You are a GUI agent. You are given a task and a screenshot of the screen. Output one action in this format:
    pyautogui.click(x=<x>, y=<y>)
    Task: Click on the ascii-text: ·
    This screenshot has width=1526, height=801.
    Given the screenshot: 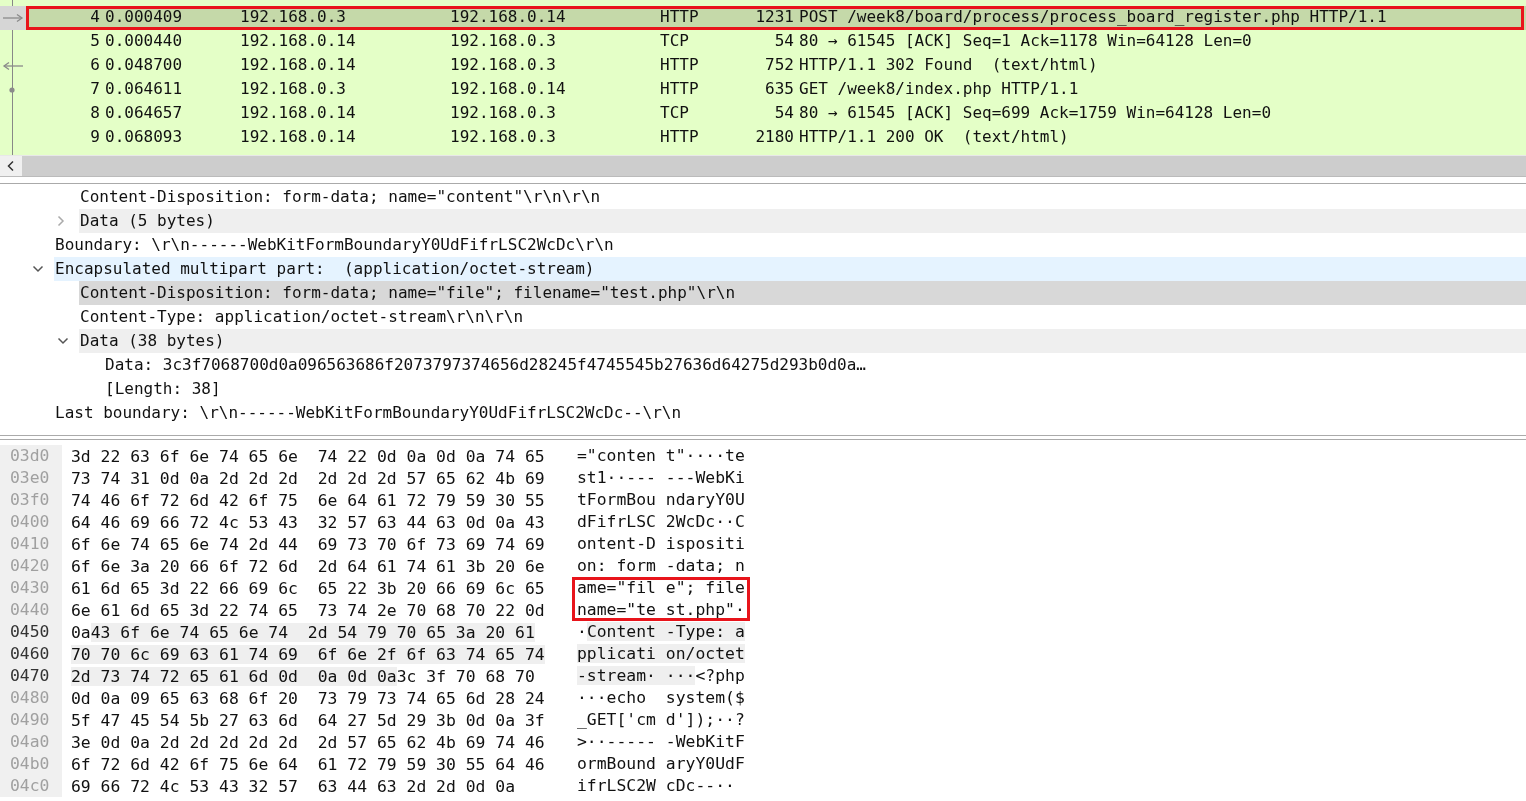 What is the action you would take?
    pyautogui.click(x=582, y=631)
    